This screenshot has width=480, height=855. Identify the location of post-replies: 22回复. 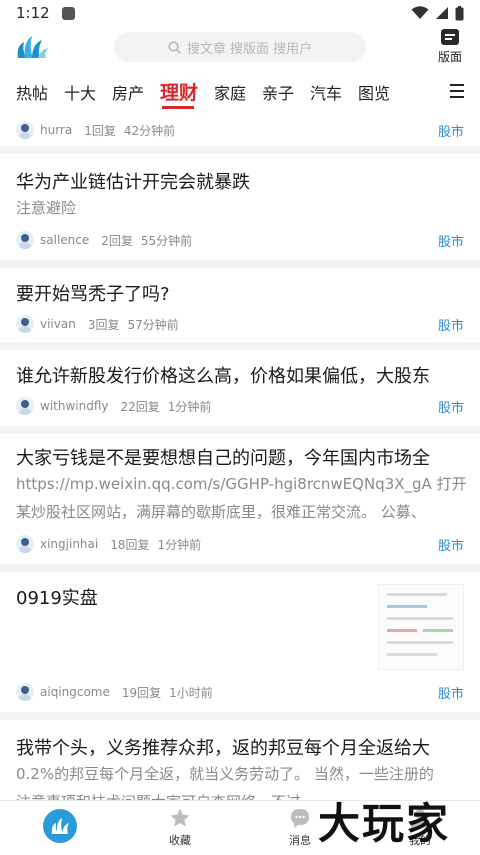
(140, 406).